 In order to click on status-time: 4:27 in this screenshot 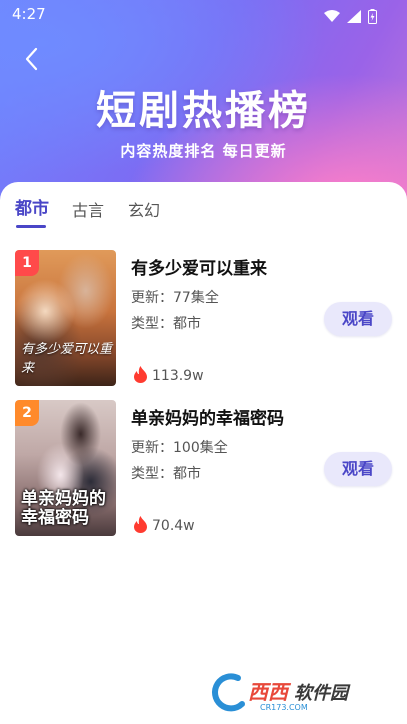, I will do `click(29, 14)`.